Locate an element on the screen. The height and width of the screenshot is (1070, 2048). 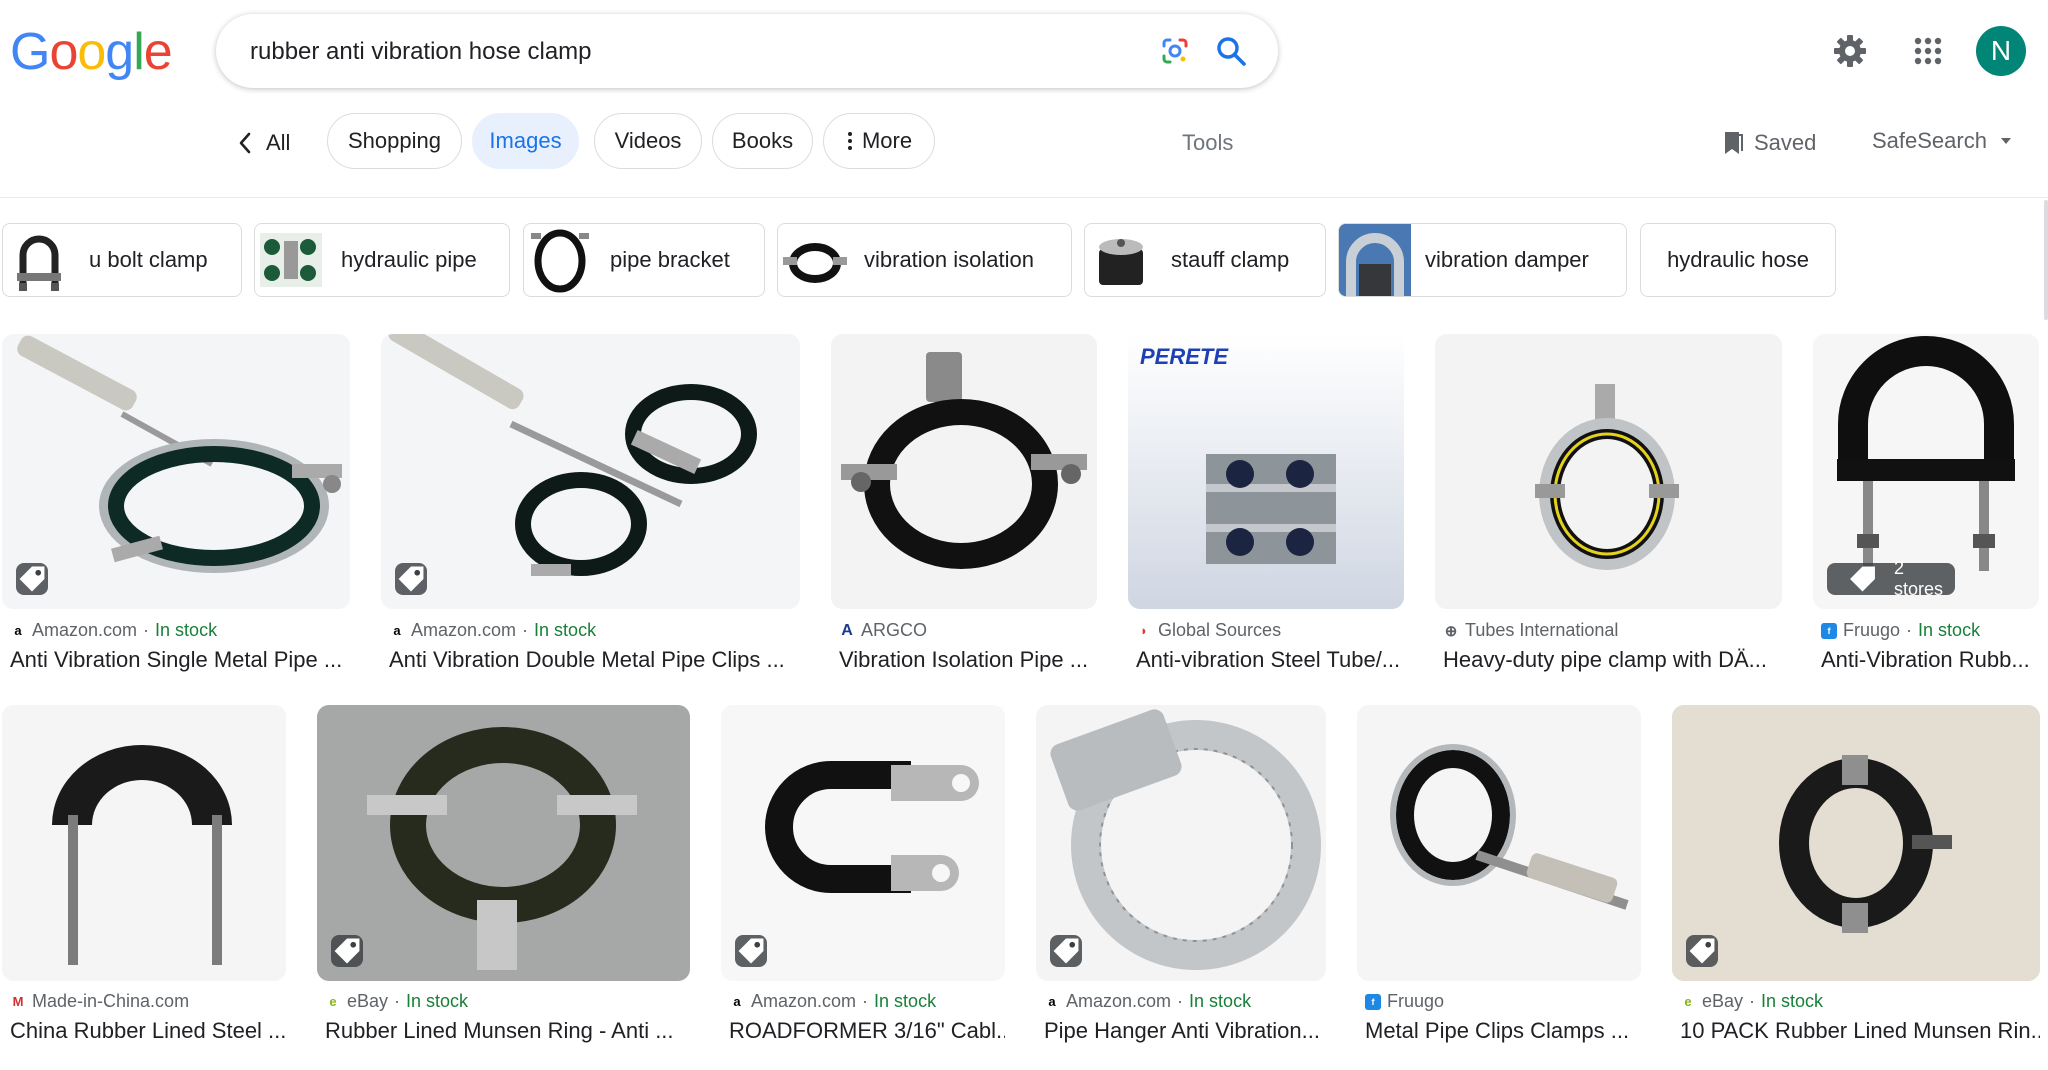
chevron-left-icon is located at coordinates (245, 143).